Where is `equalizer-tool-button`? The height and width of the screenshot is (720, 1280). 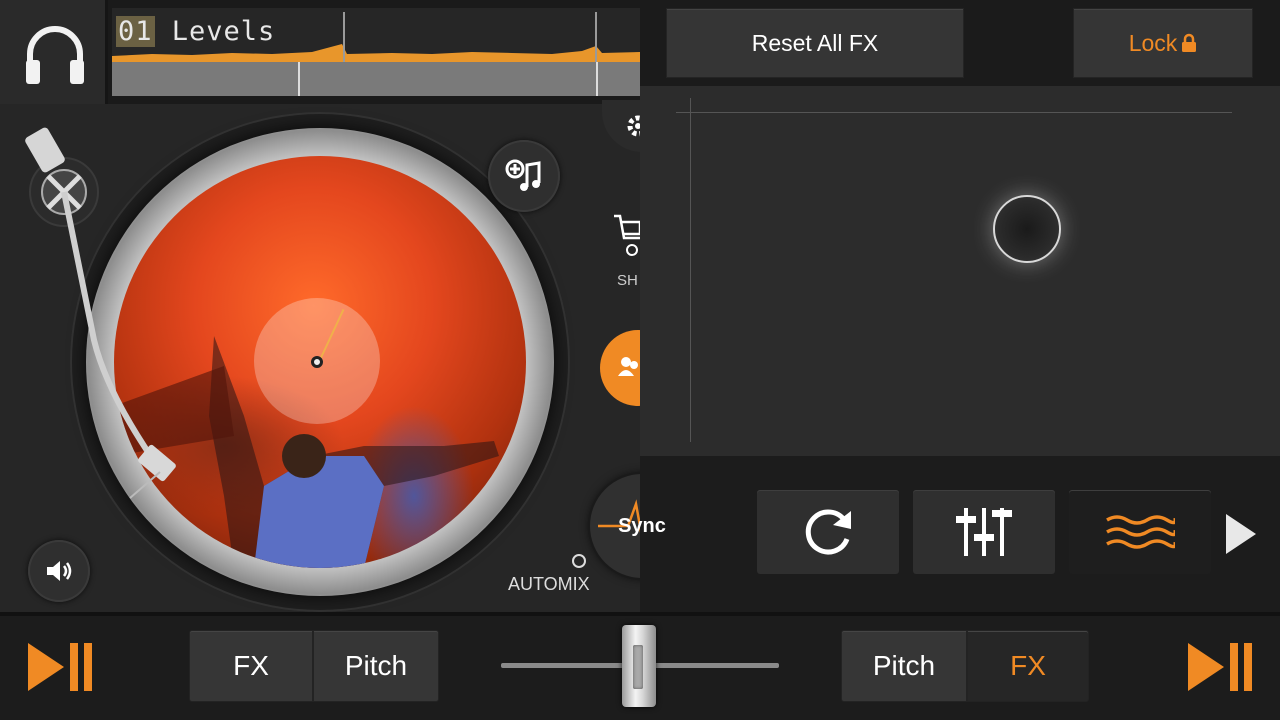
equalizer-tool-button is located at coordinates (984, 532).